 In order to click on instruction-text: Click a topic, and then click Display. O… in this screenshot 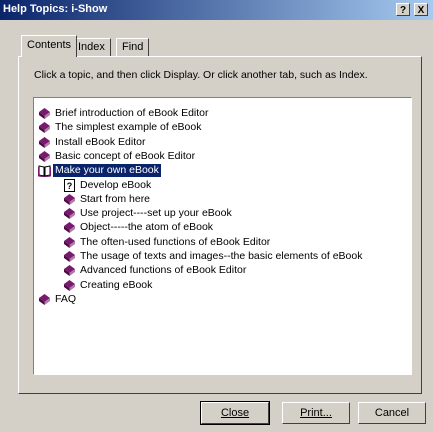, I will do `click(201, 75)`.